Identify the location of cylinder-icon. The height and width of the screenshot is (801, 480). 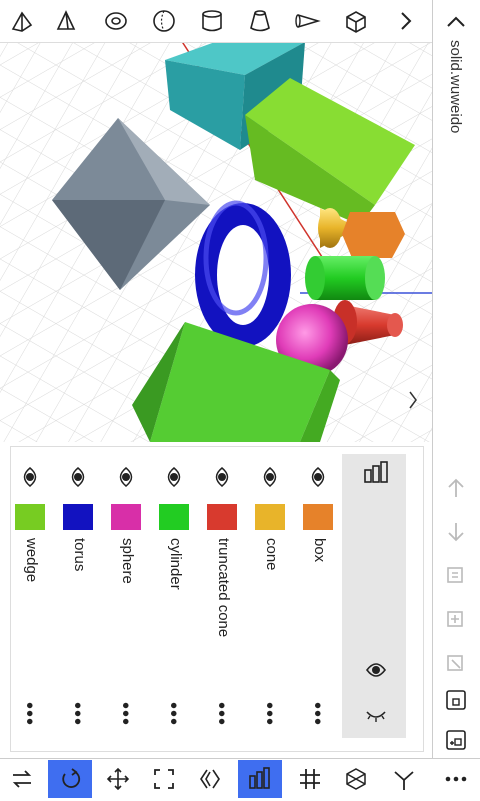
(212, 21).